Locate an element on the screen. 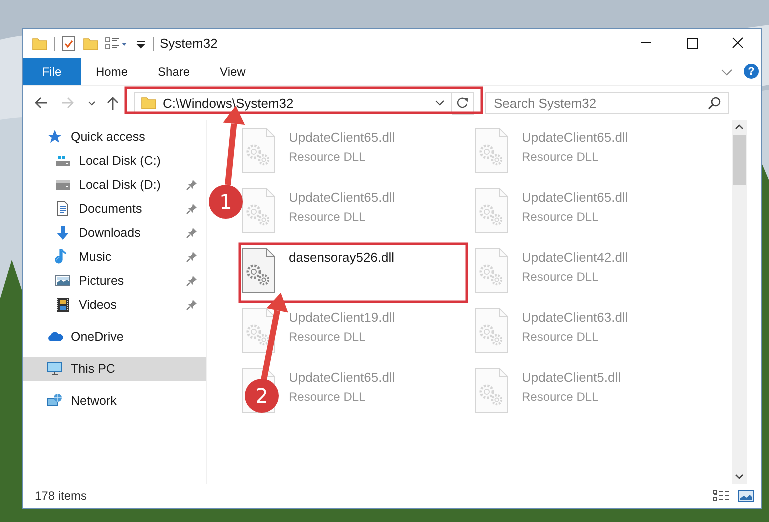 This screenshot has width=769, height=522. star-icon is located at coordinates (55, 137).